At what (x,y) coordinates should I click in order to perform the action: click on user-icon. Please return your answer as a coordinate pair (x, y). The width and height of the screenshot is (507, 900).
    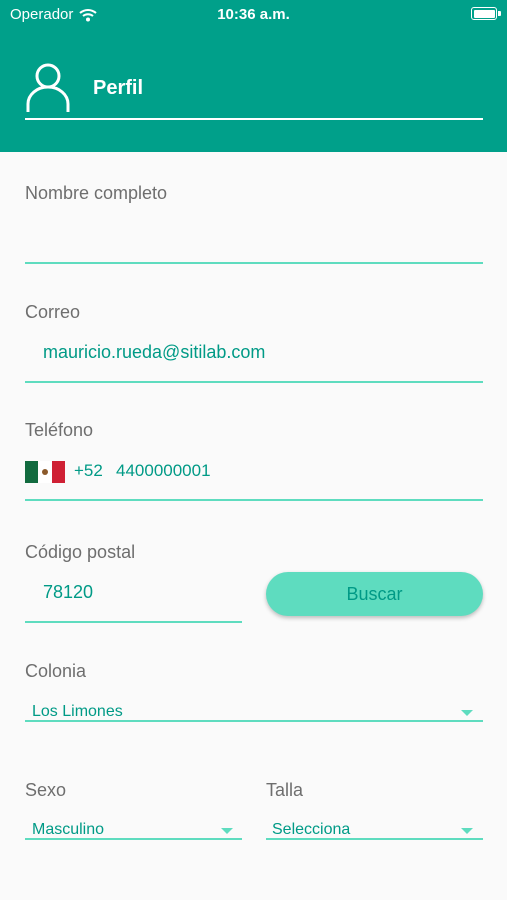
    Looking at the image, I should click on (48, 87).